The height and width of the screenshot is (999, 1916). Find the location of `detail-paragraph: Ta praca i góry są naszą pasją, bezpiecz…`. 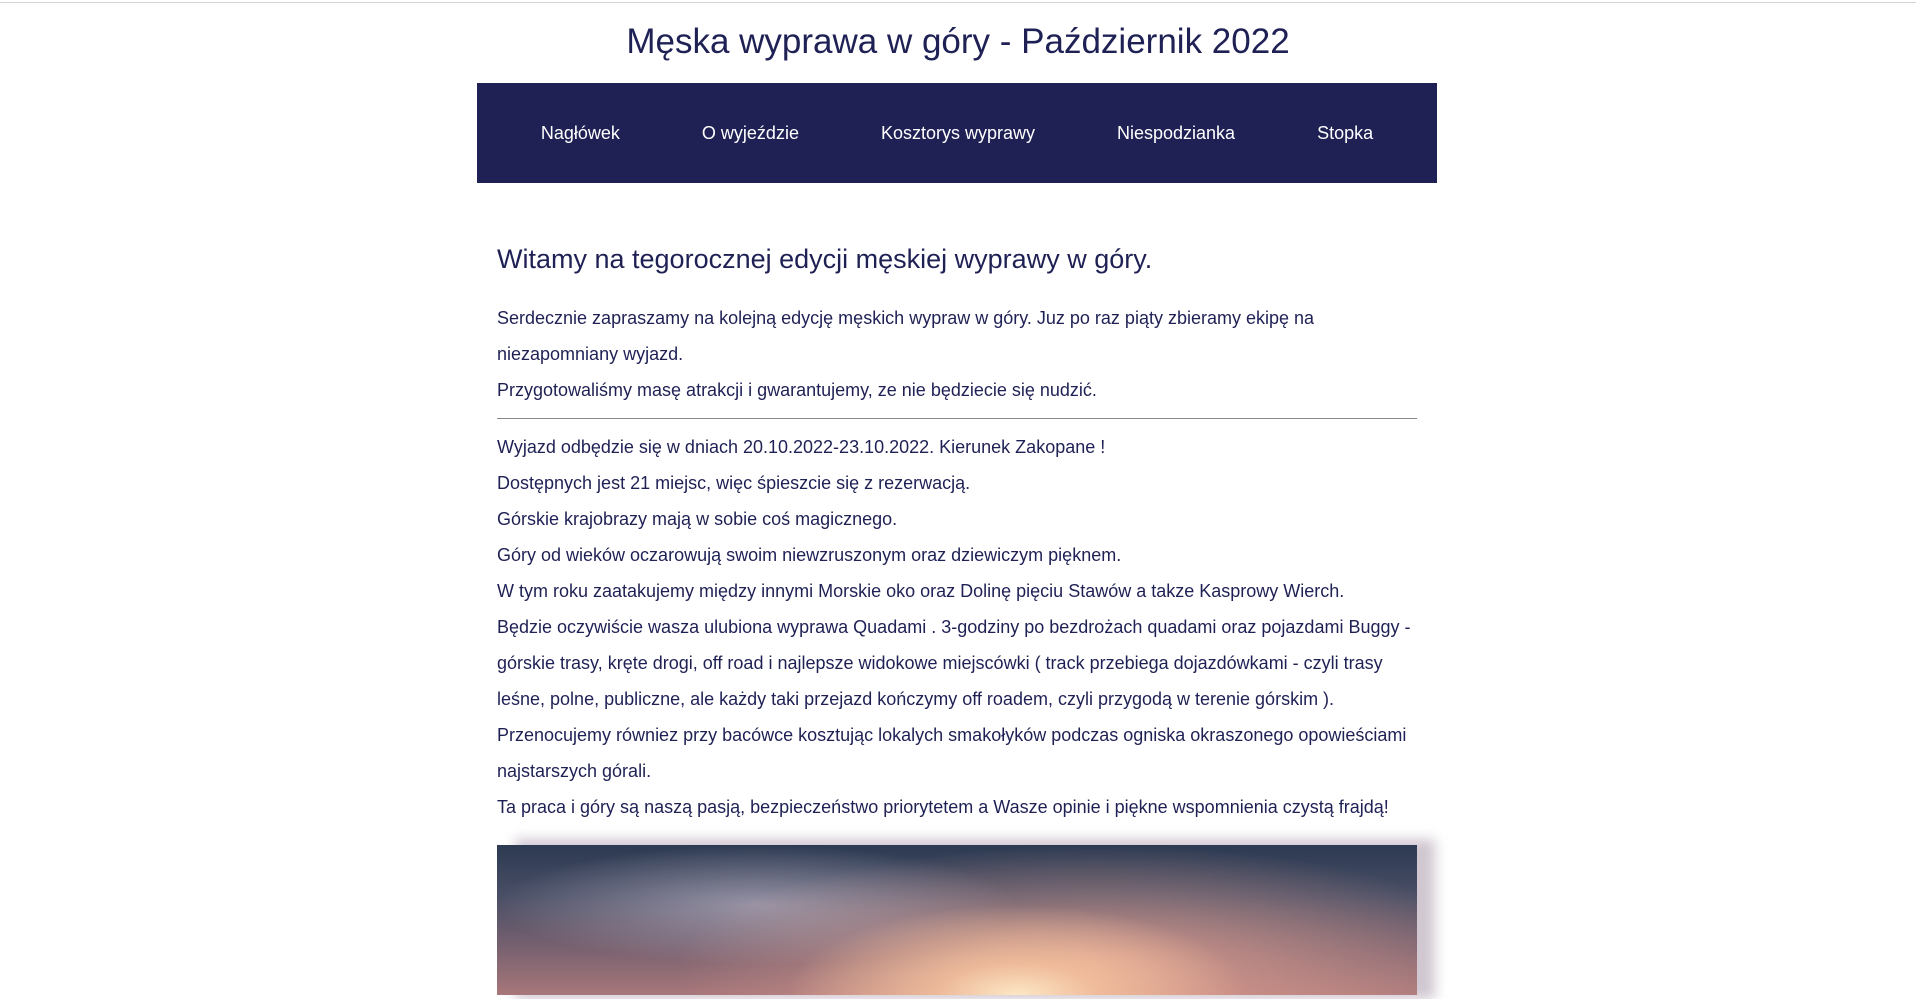

detail-paragraph: Ta praca i góry są naszą pasją, bezpiecz… is located at coordinates (943, 807).